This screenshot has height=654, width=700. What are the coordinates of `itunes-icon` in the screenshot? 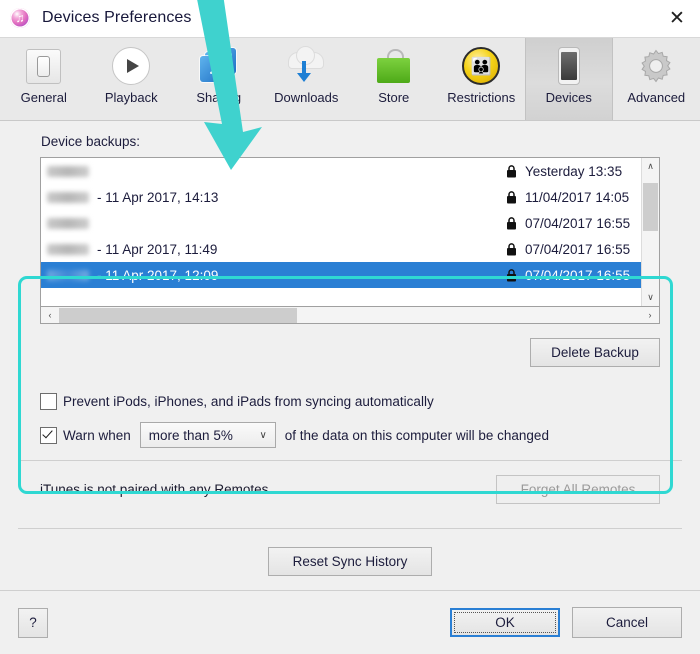 It's located at (20, 18).